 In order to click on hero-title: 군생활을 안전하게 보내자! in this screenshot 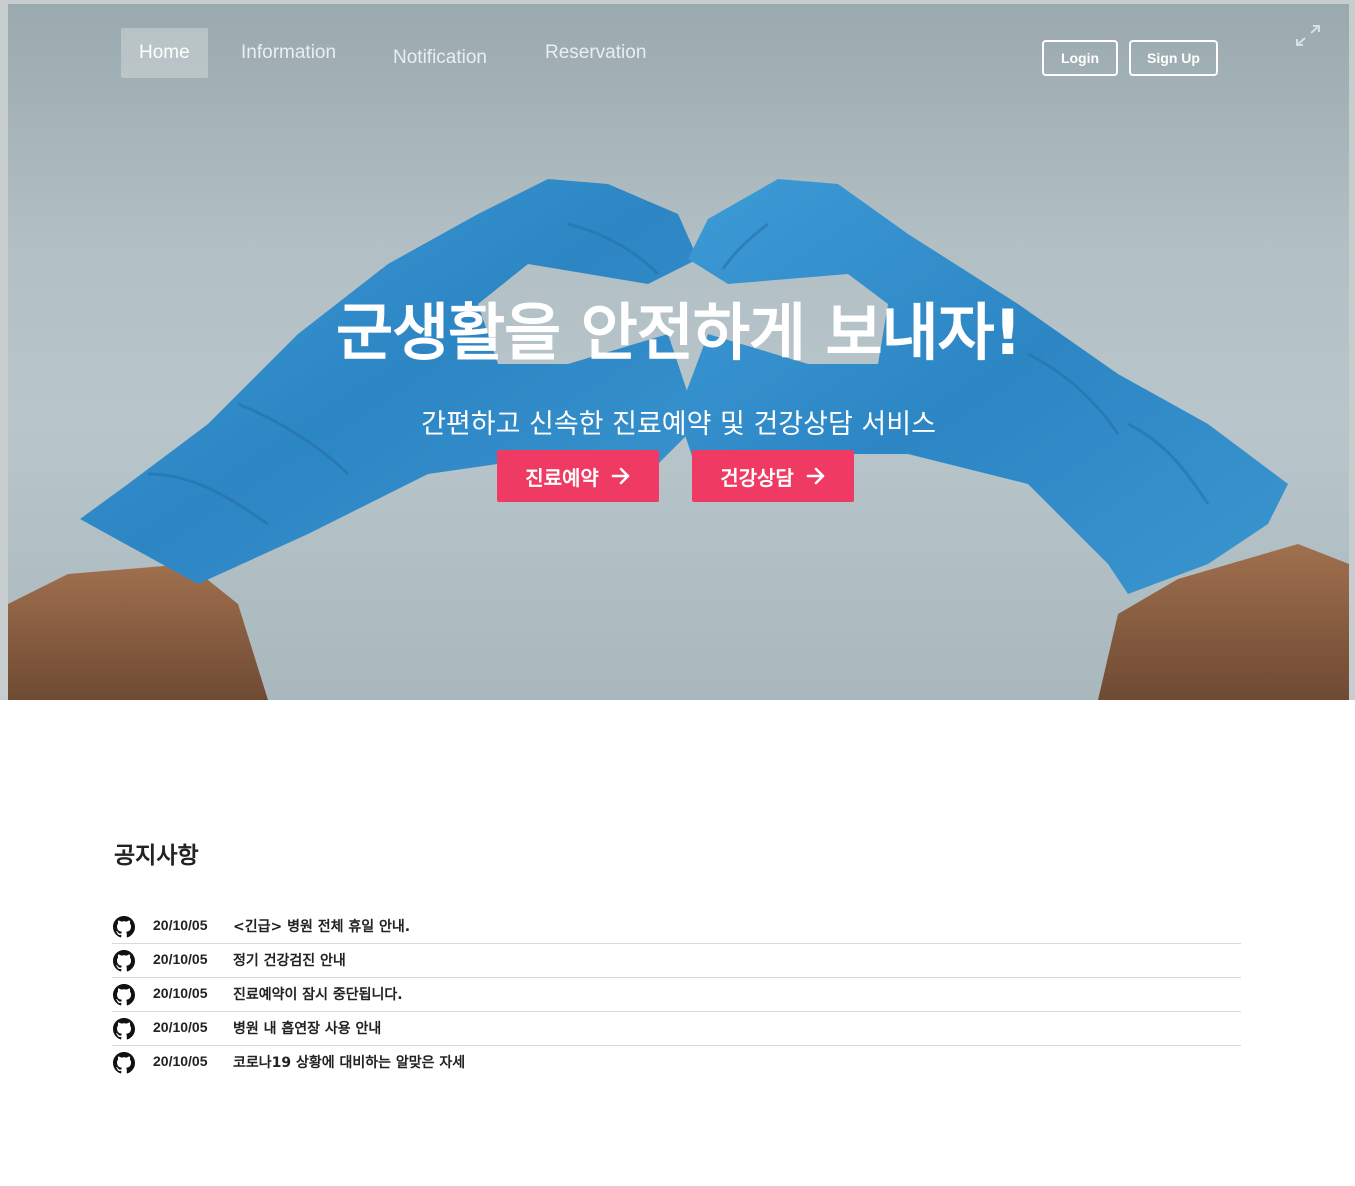, I will do `click(679, 332)`.